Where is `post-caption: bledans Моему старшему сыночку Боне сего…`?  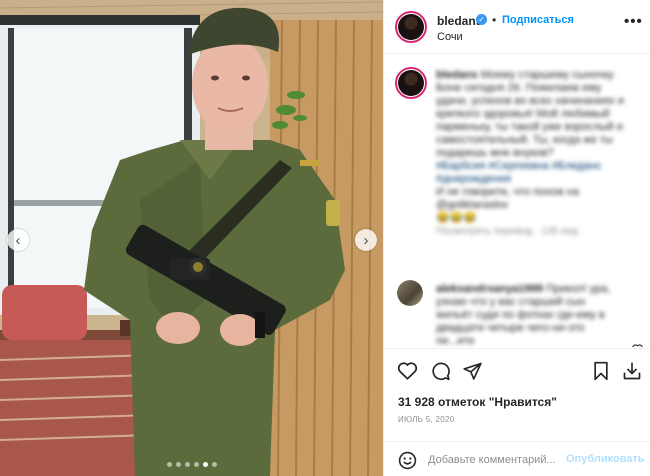 post-caption: bledans Моему старшему сыночку Боне сего… is located at coordinates (531, 153).